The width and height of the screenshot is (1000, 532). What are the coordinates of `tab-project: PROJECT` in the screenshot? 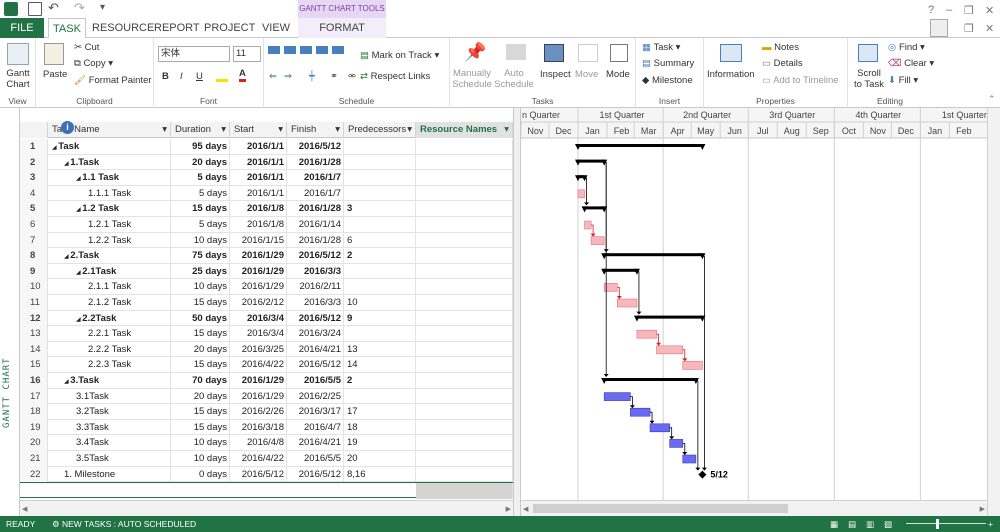 It's located at (229, 28).